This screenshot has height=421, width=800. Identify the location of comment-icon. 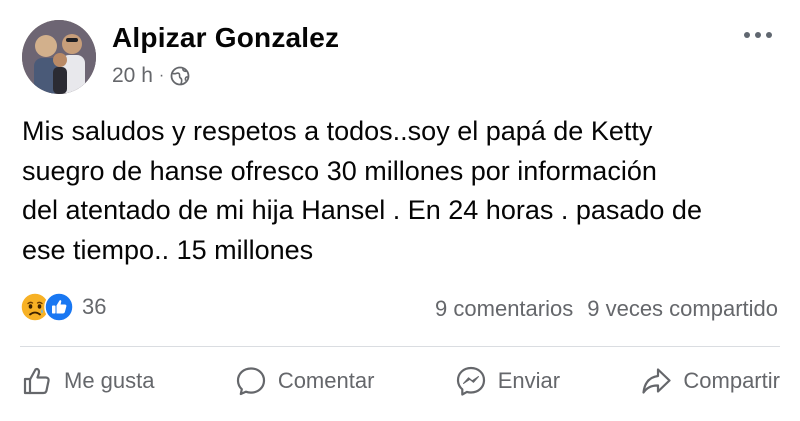
(250, 381).